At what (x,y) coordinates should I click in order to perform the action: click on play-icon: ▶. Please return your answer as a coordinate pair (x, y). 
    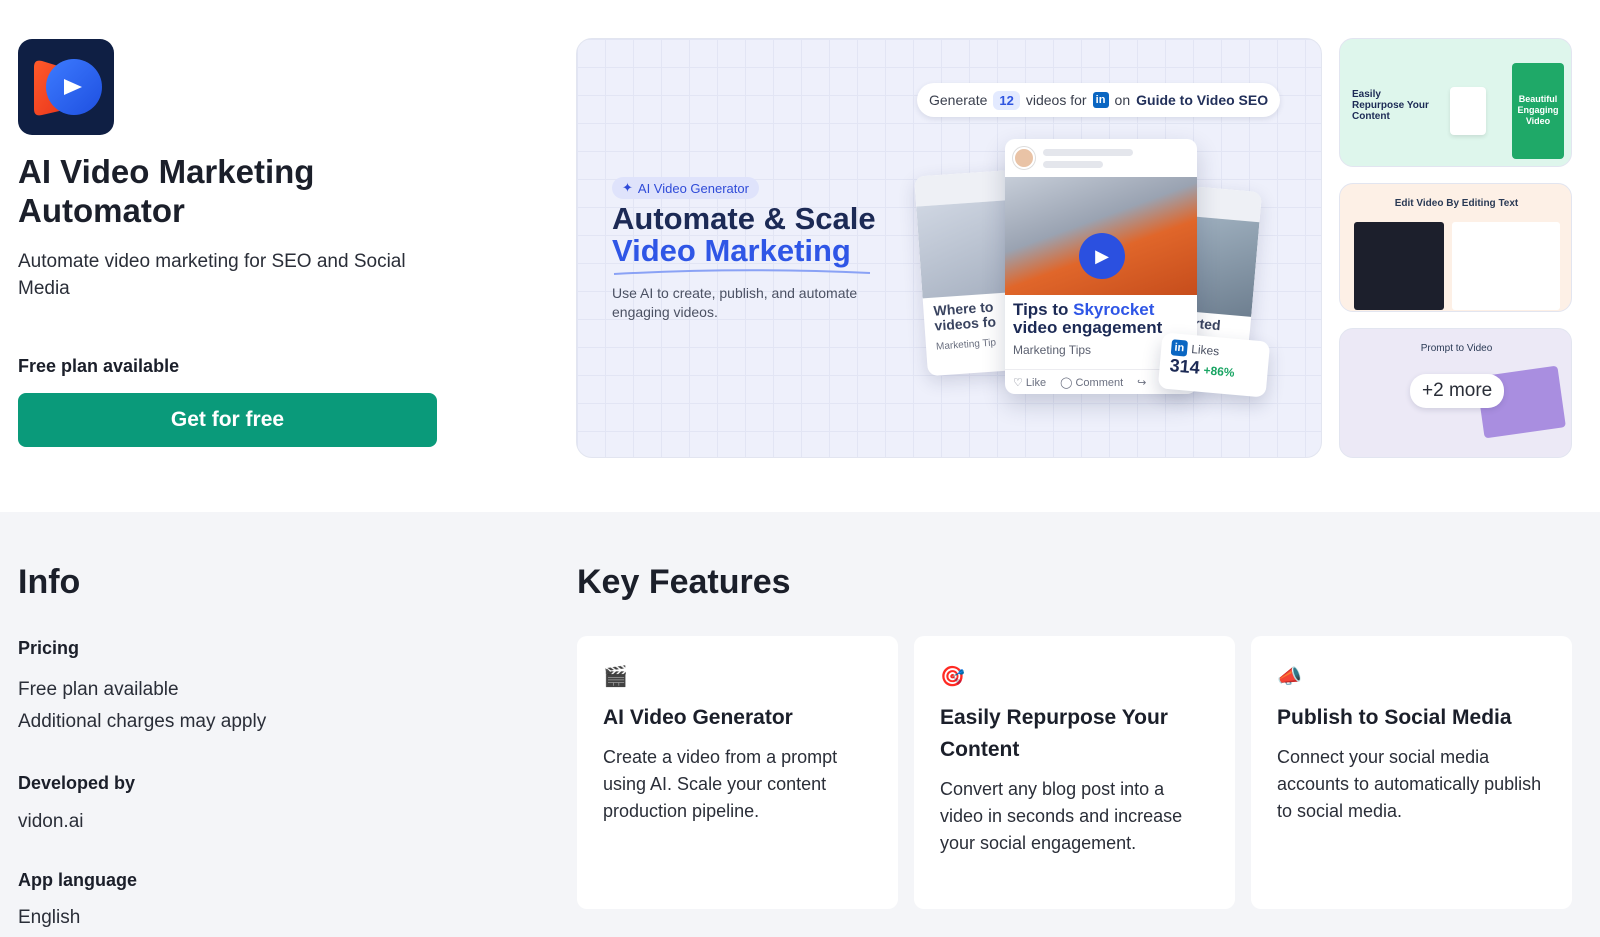
    Looking at the image, I should click on (1102, 256).